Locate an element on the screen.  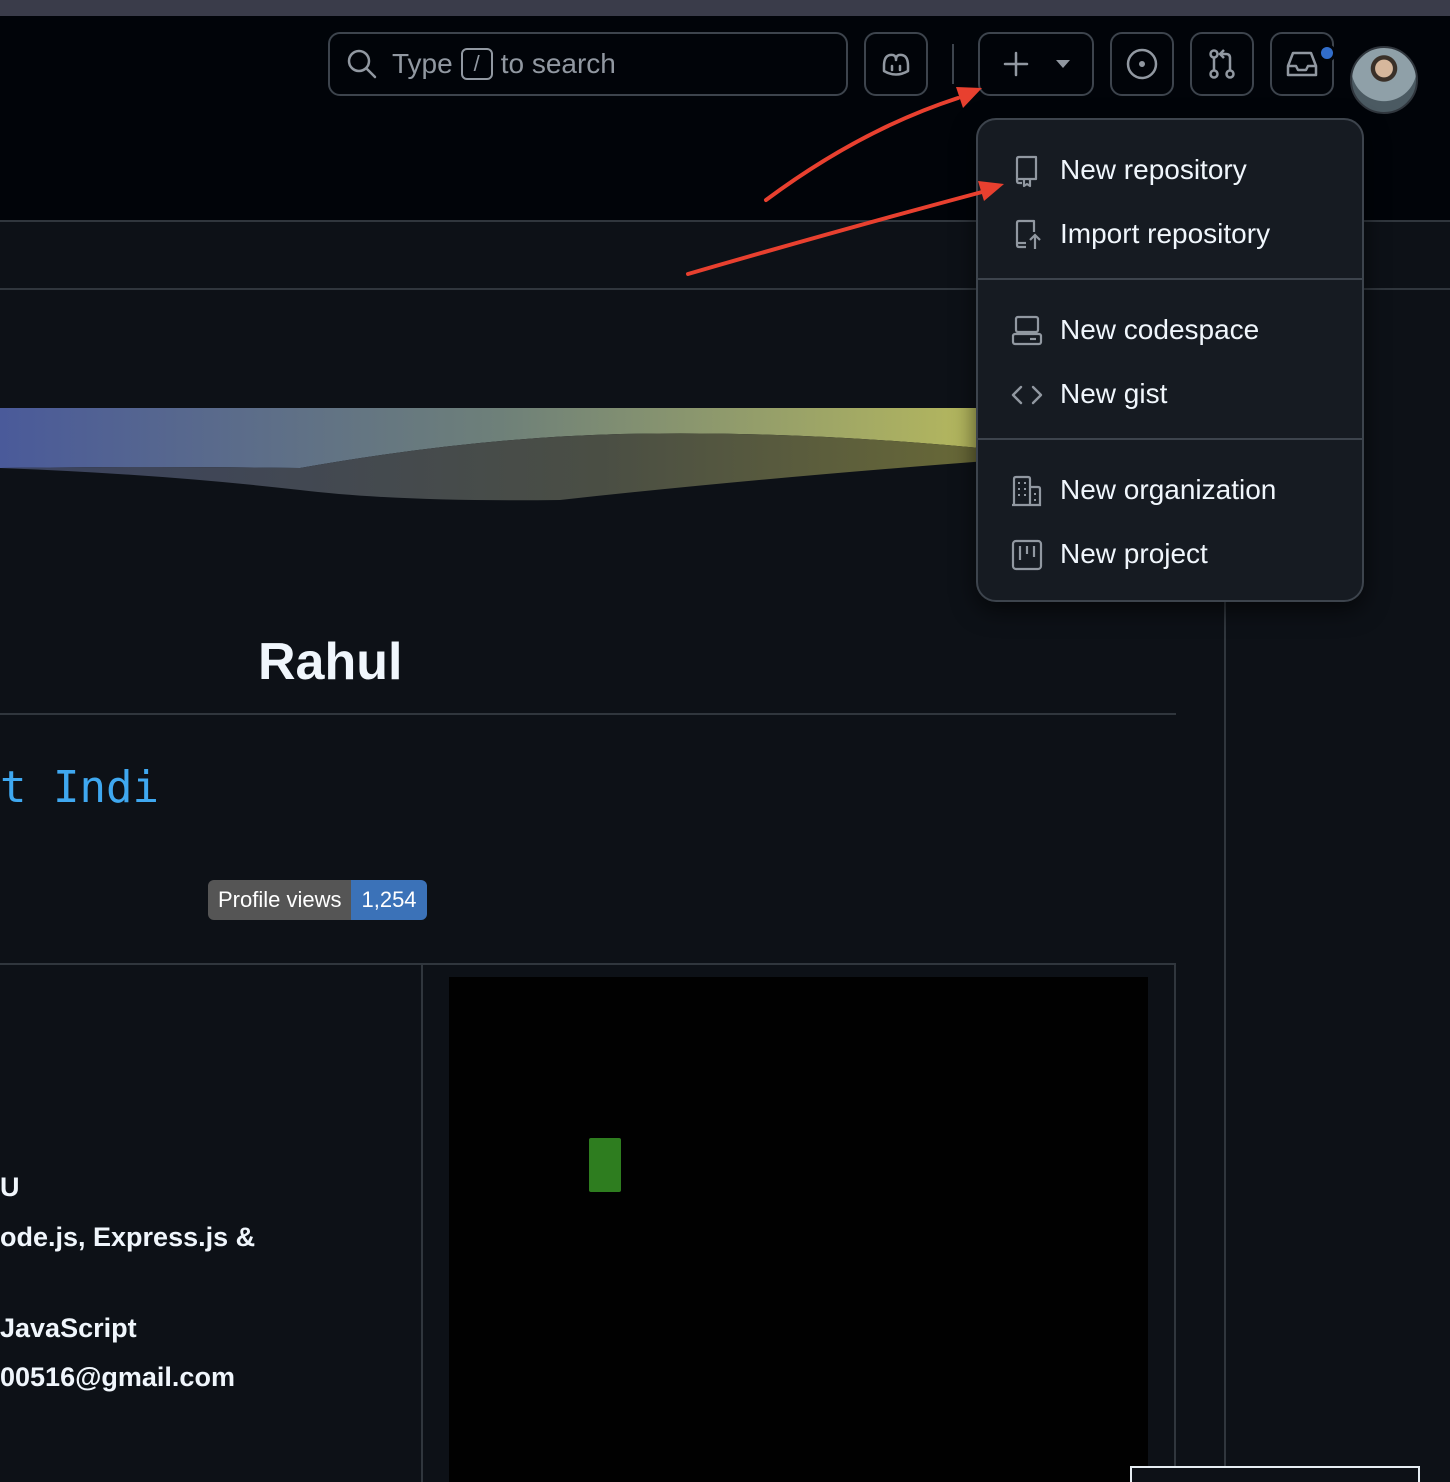
project-icon is located at coordinates (1027, 555).